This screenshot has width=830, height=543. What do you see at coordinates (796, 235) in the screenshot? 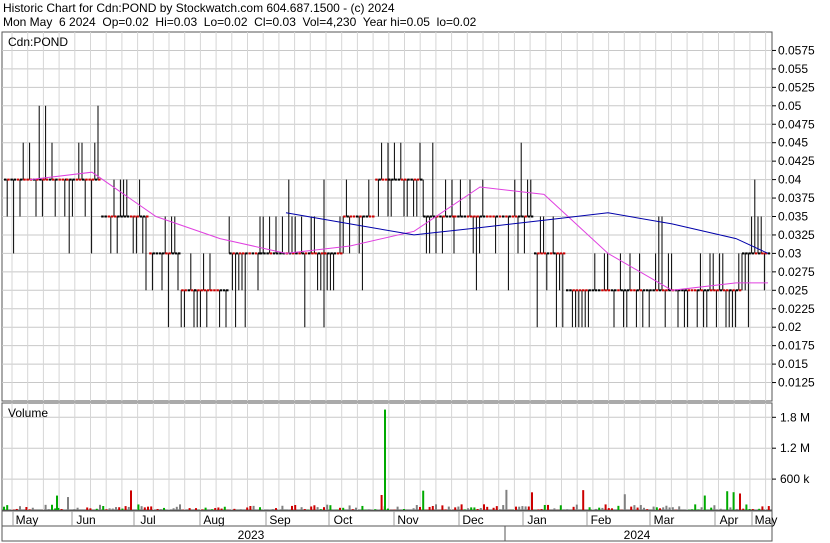
I see `price-tick-label: 0.0325` at bounding box center [796, 235].